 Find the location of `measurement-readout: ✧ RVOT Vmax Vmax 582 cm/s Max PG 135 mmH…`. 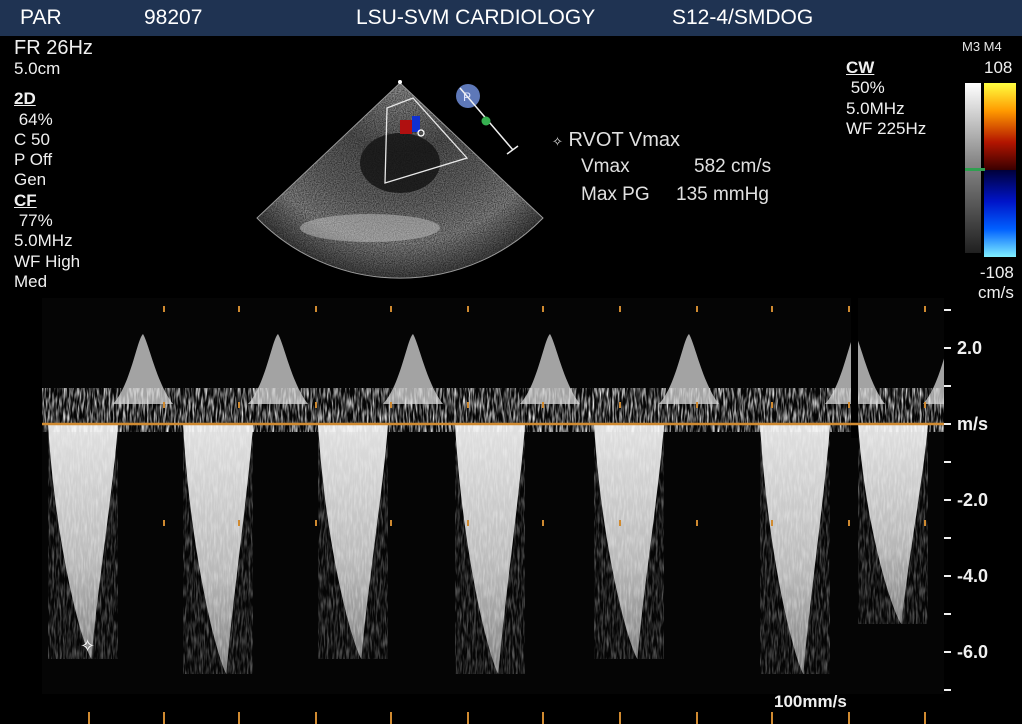

measurement-readout: ✧ RVOT Vmax Vmax 582 cm/s Max PG 135 mmH… is located at coordinates (661, 170).